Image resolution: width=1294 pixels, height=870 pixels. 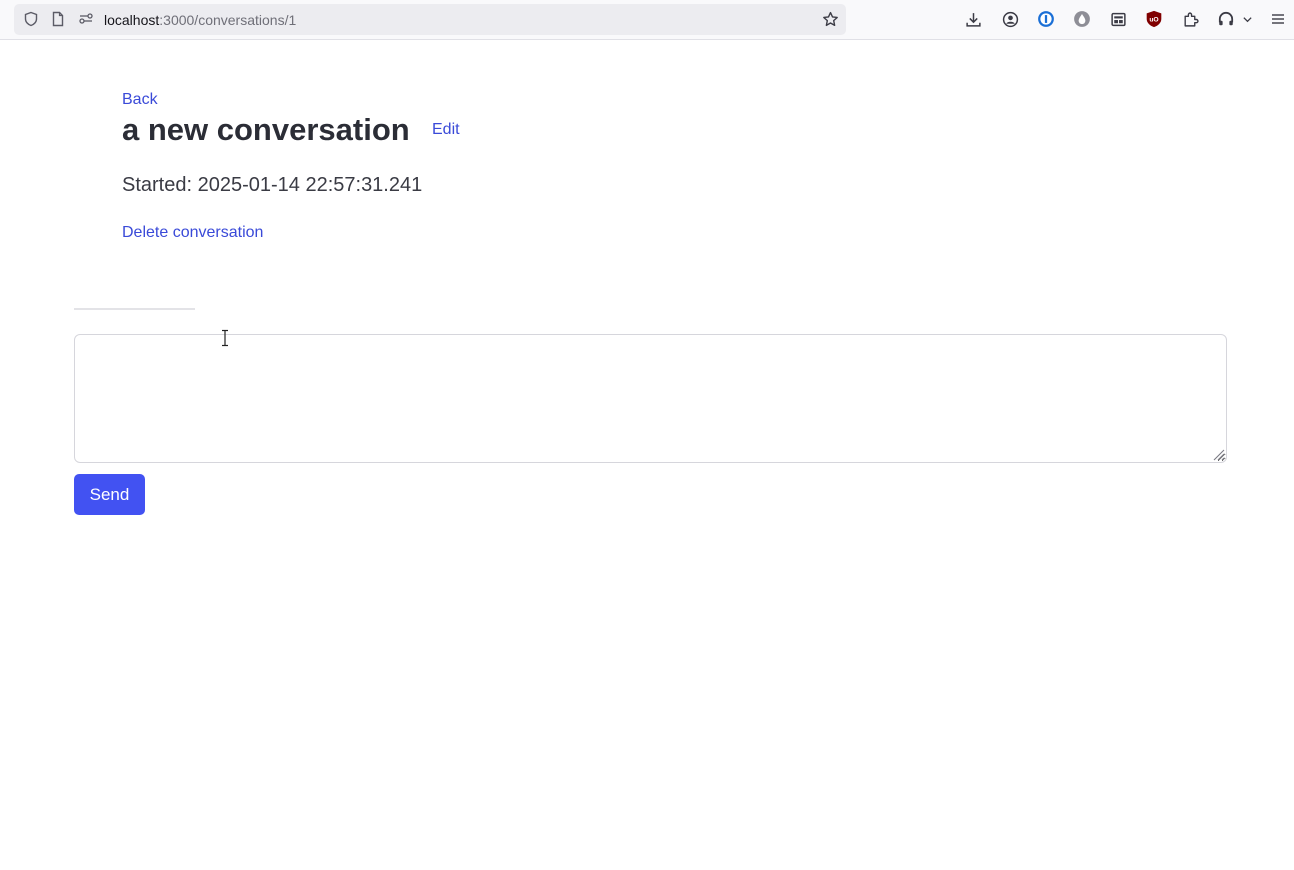 I want to click on url-path: :3000/conversations/1, so click(x=228, y=20).